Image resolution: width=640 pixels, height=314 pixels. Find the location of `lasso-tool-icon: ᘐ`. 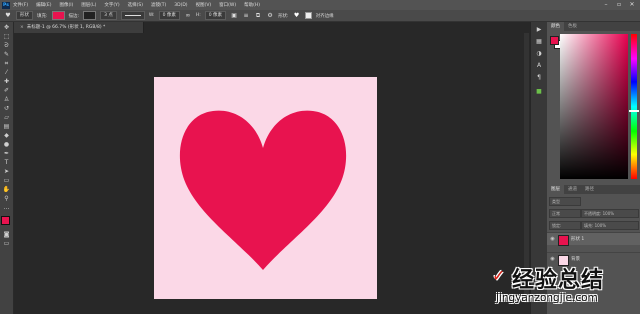

lasso-tool-icon: ᘐ is located at coordinates (6, 46).